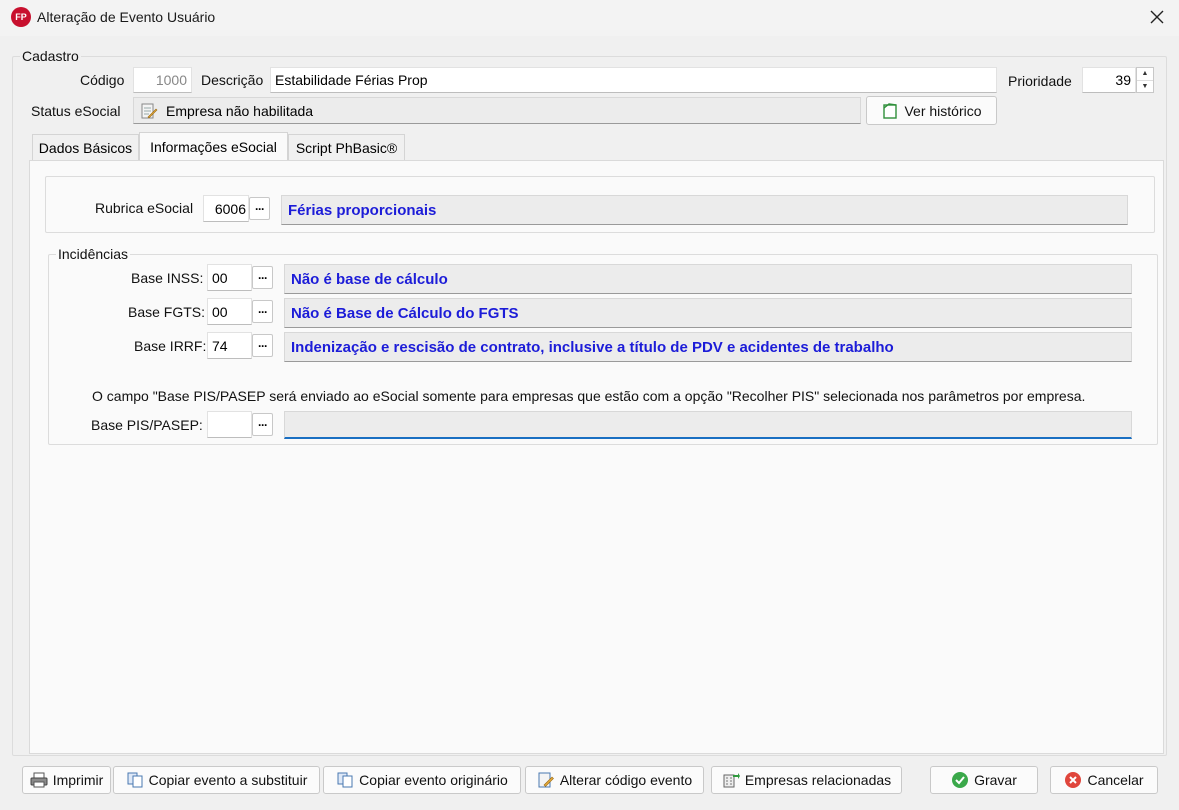 The width and height of the screenshot is (1179, 810). Describe the element at coordinates (230, 208) in the screenshot. I see `rubrica-code-value: 6006` at that location.